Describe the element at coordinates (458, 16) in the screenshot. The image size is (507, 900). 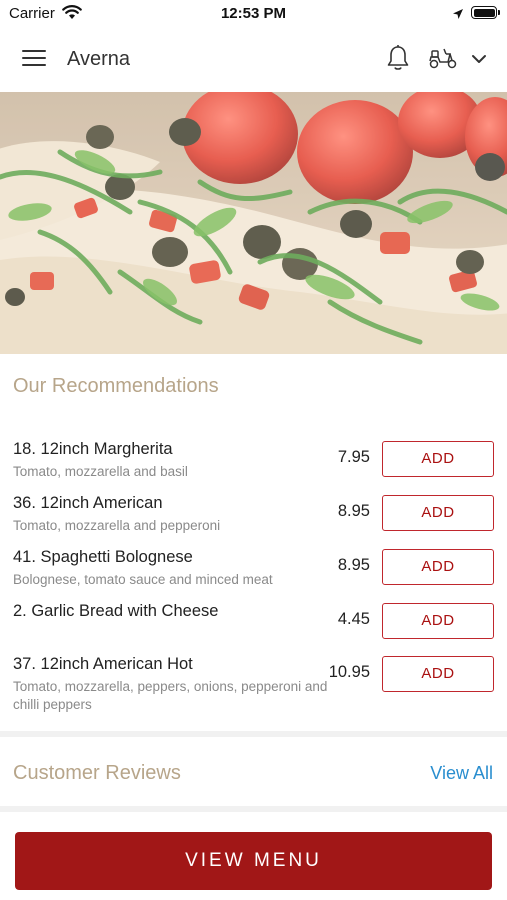
I see `location-arrow-icon` at that location.